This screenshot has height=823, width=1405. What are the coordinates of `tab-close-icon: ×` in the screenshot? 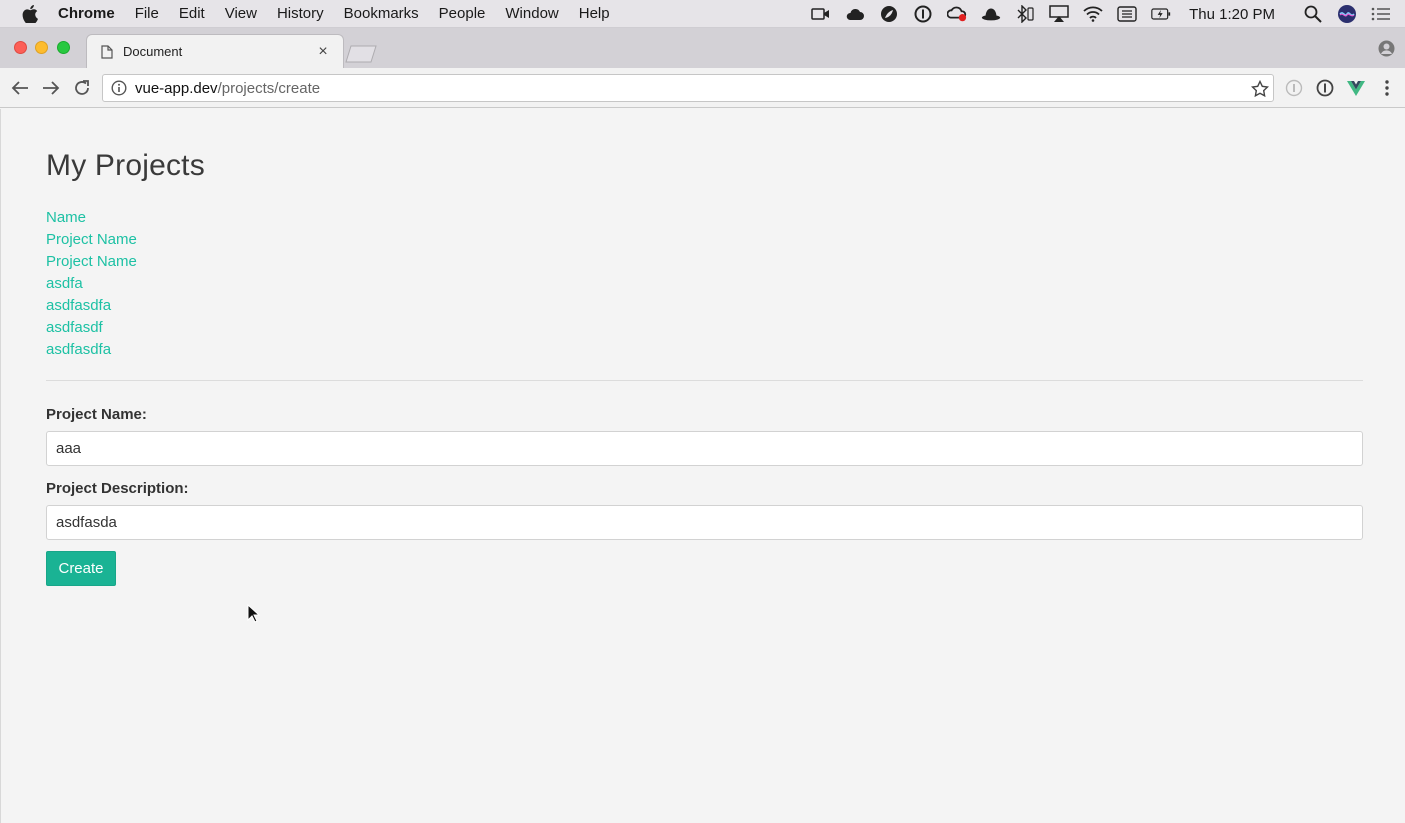 It's located at (323, 52).